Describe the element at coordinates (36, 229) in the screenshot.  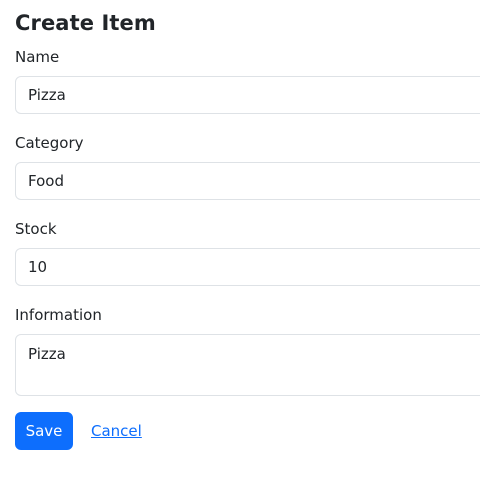
I see `stock-label: Stock` at that location.